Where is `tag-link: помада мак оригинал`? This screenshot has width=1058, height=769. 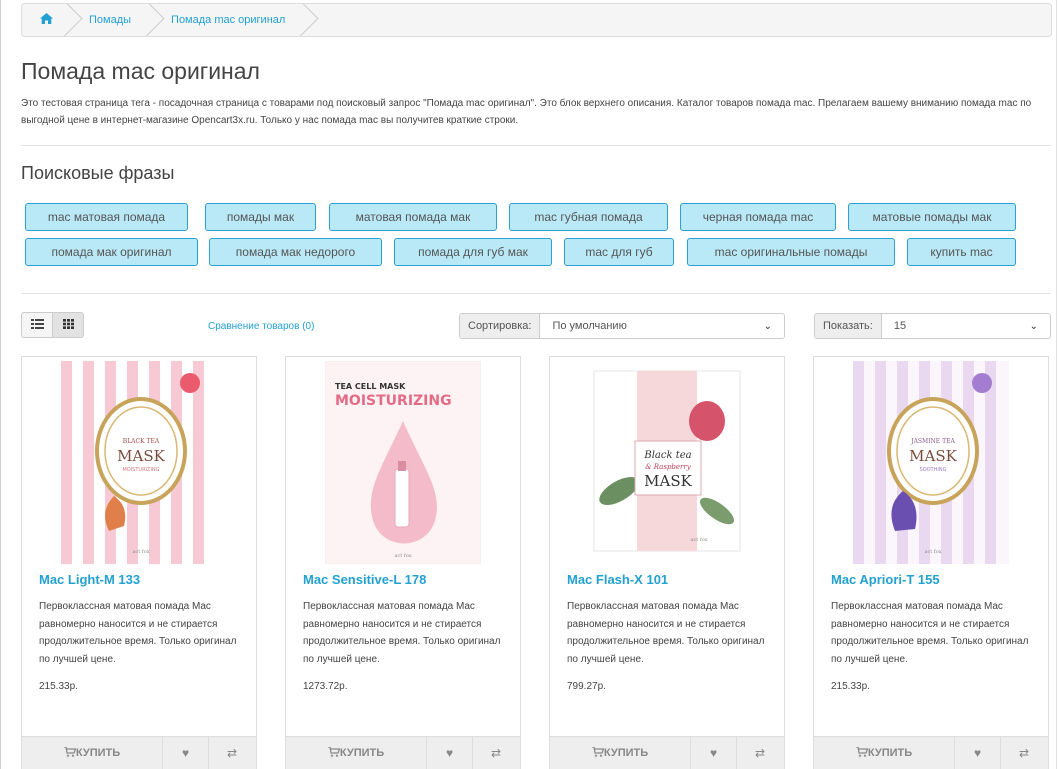 tag-link: помада мак оригинал is located at coordinates (111, 252).